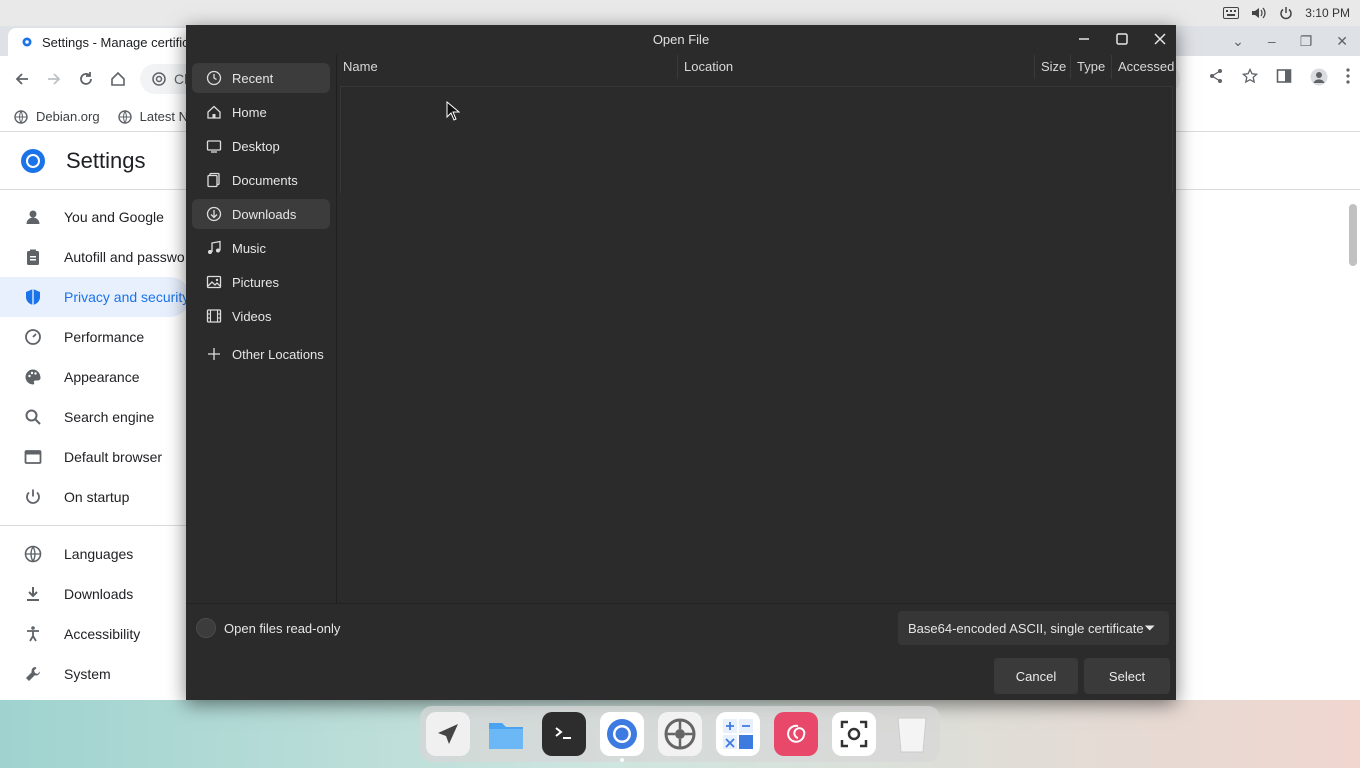  Describe the element at coordinates (681, 603) in the screenshot. I see `footer-divider` at that location.